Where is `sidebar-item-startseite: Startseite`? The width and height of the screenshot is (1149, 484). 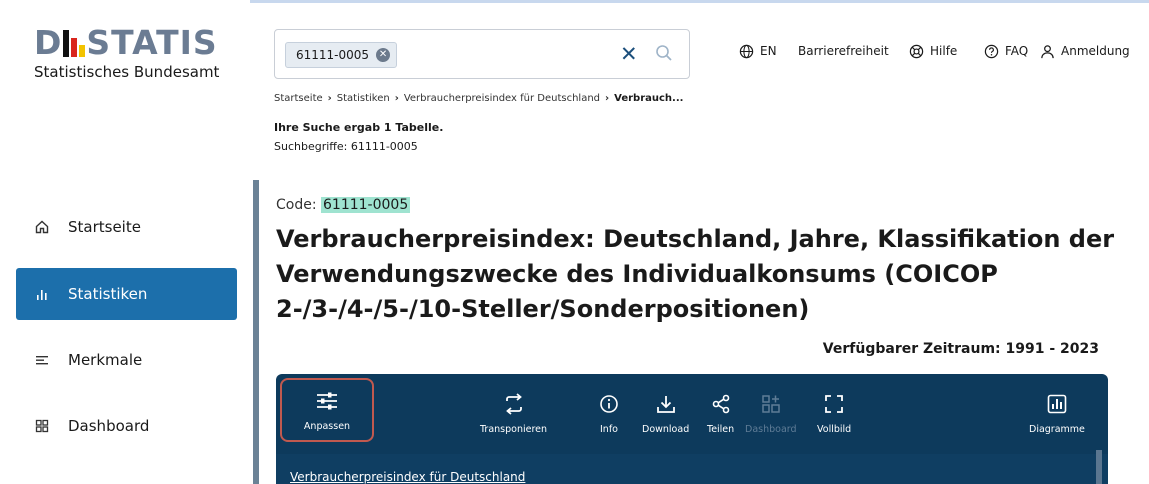 sidebar-item-startseite: Startseite is located at coordinates (126, 227).